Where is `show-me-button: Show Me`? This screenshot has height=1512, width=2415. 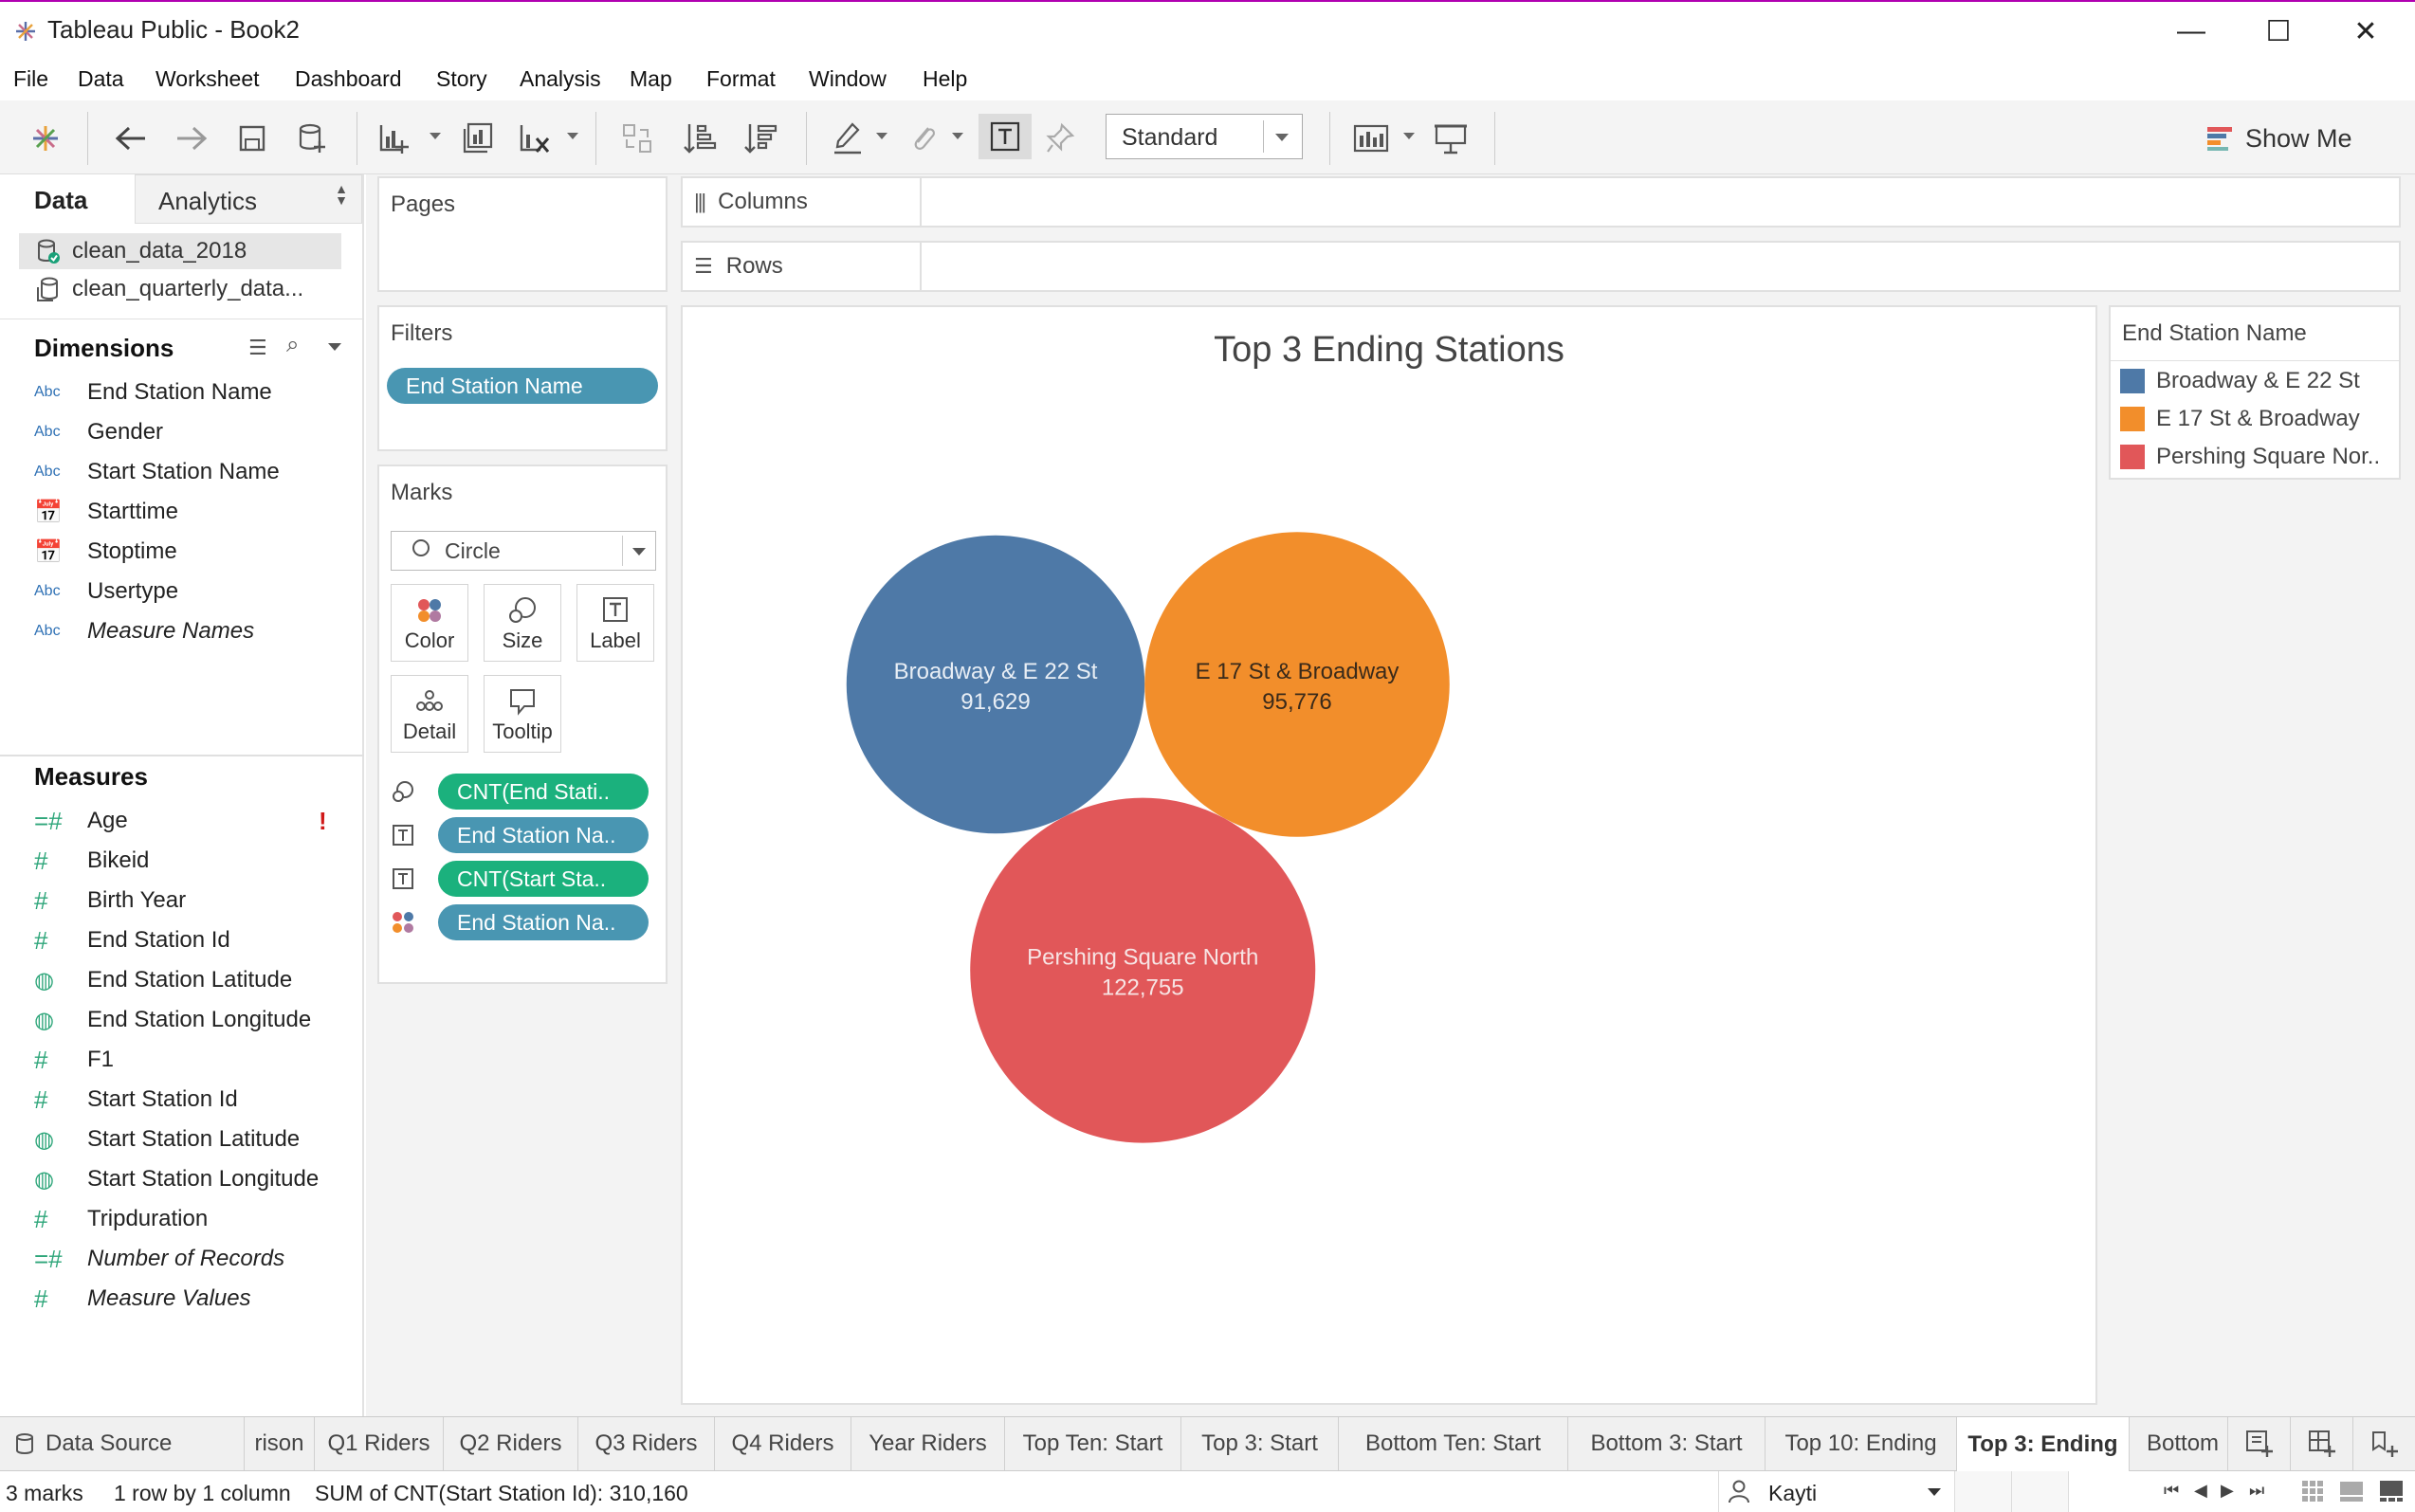
show-me-button: Show Me is located at coordinates (2278, 138).